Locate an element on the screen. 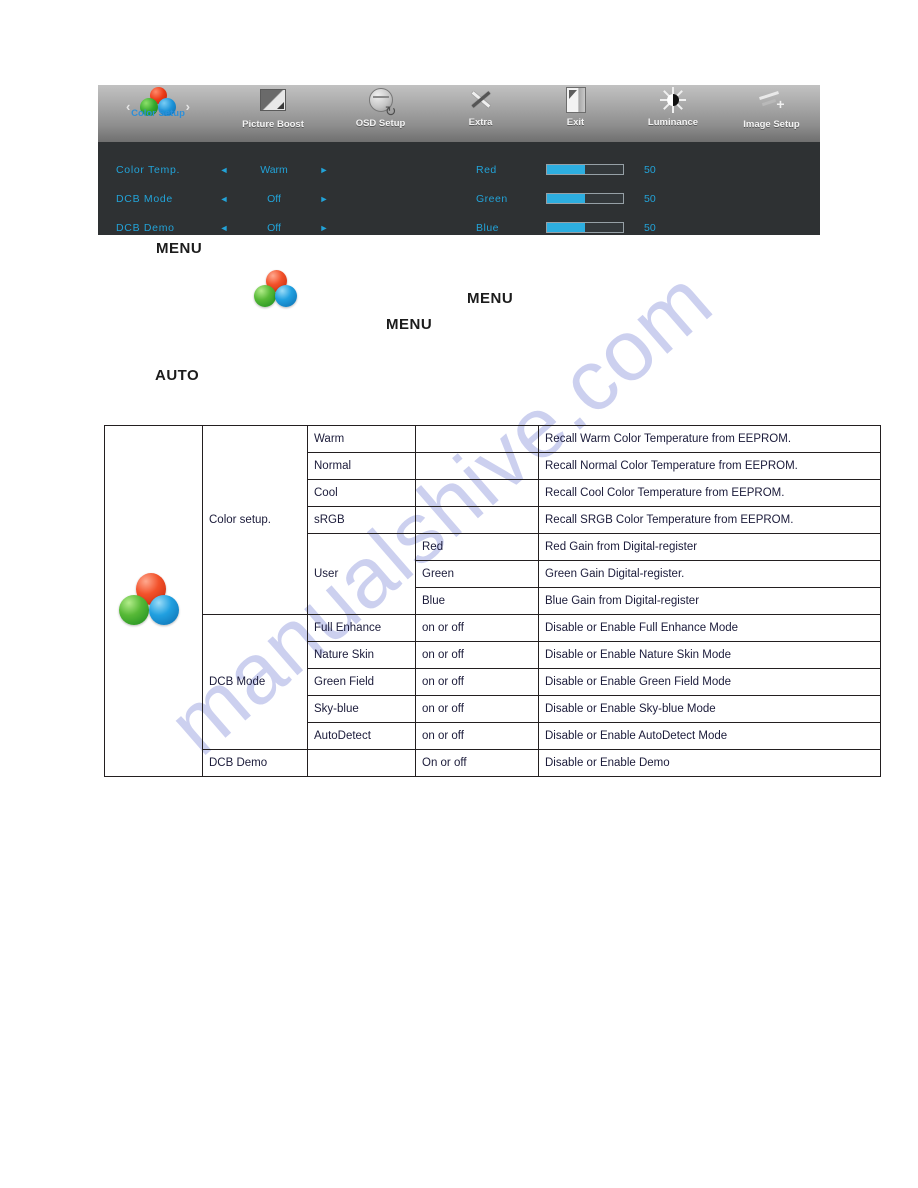 The image size is (918, 1188). table-cell-desc: Disable or Enable AutoDetect Mode is located at coordinates (709, 736).